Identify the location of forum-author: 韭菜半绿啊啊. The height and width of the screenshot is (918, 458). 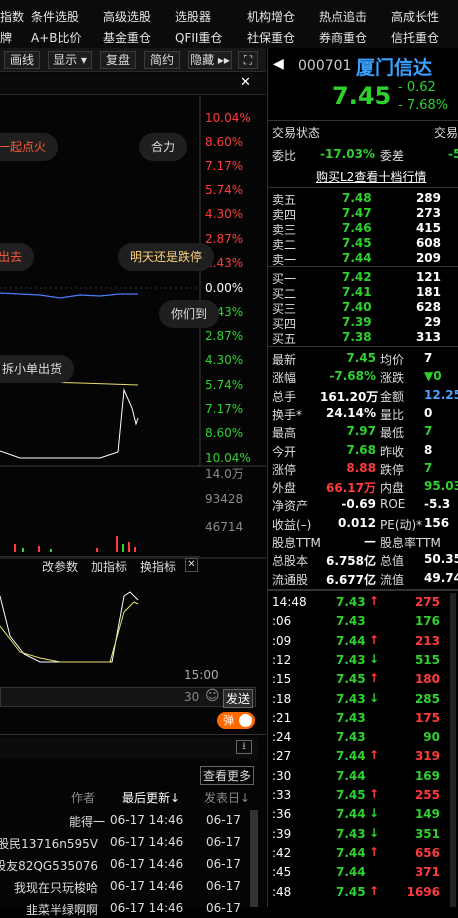
(49, 909).